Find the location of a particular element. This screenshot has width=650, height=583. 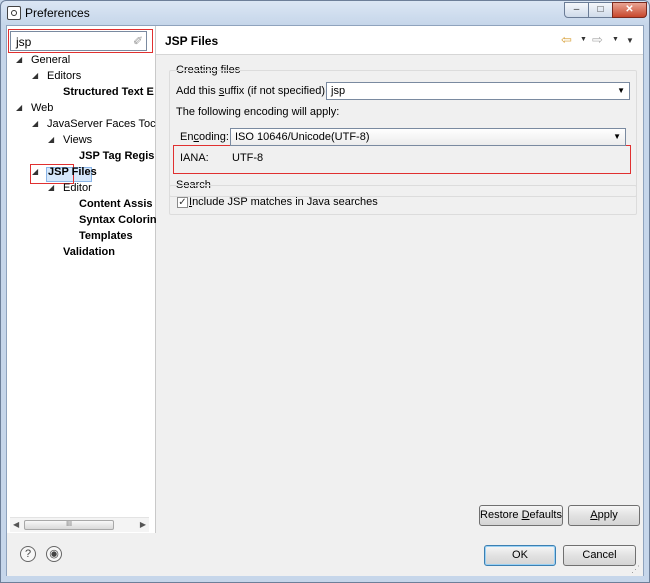

suffix-combo: jsp ▼ is located at coordinates (478, 91).